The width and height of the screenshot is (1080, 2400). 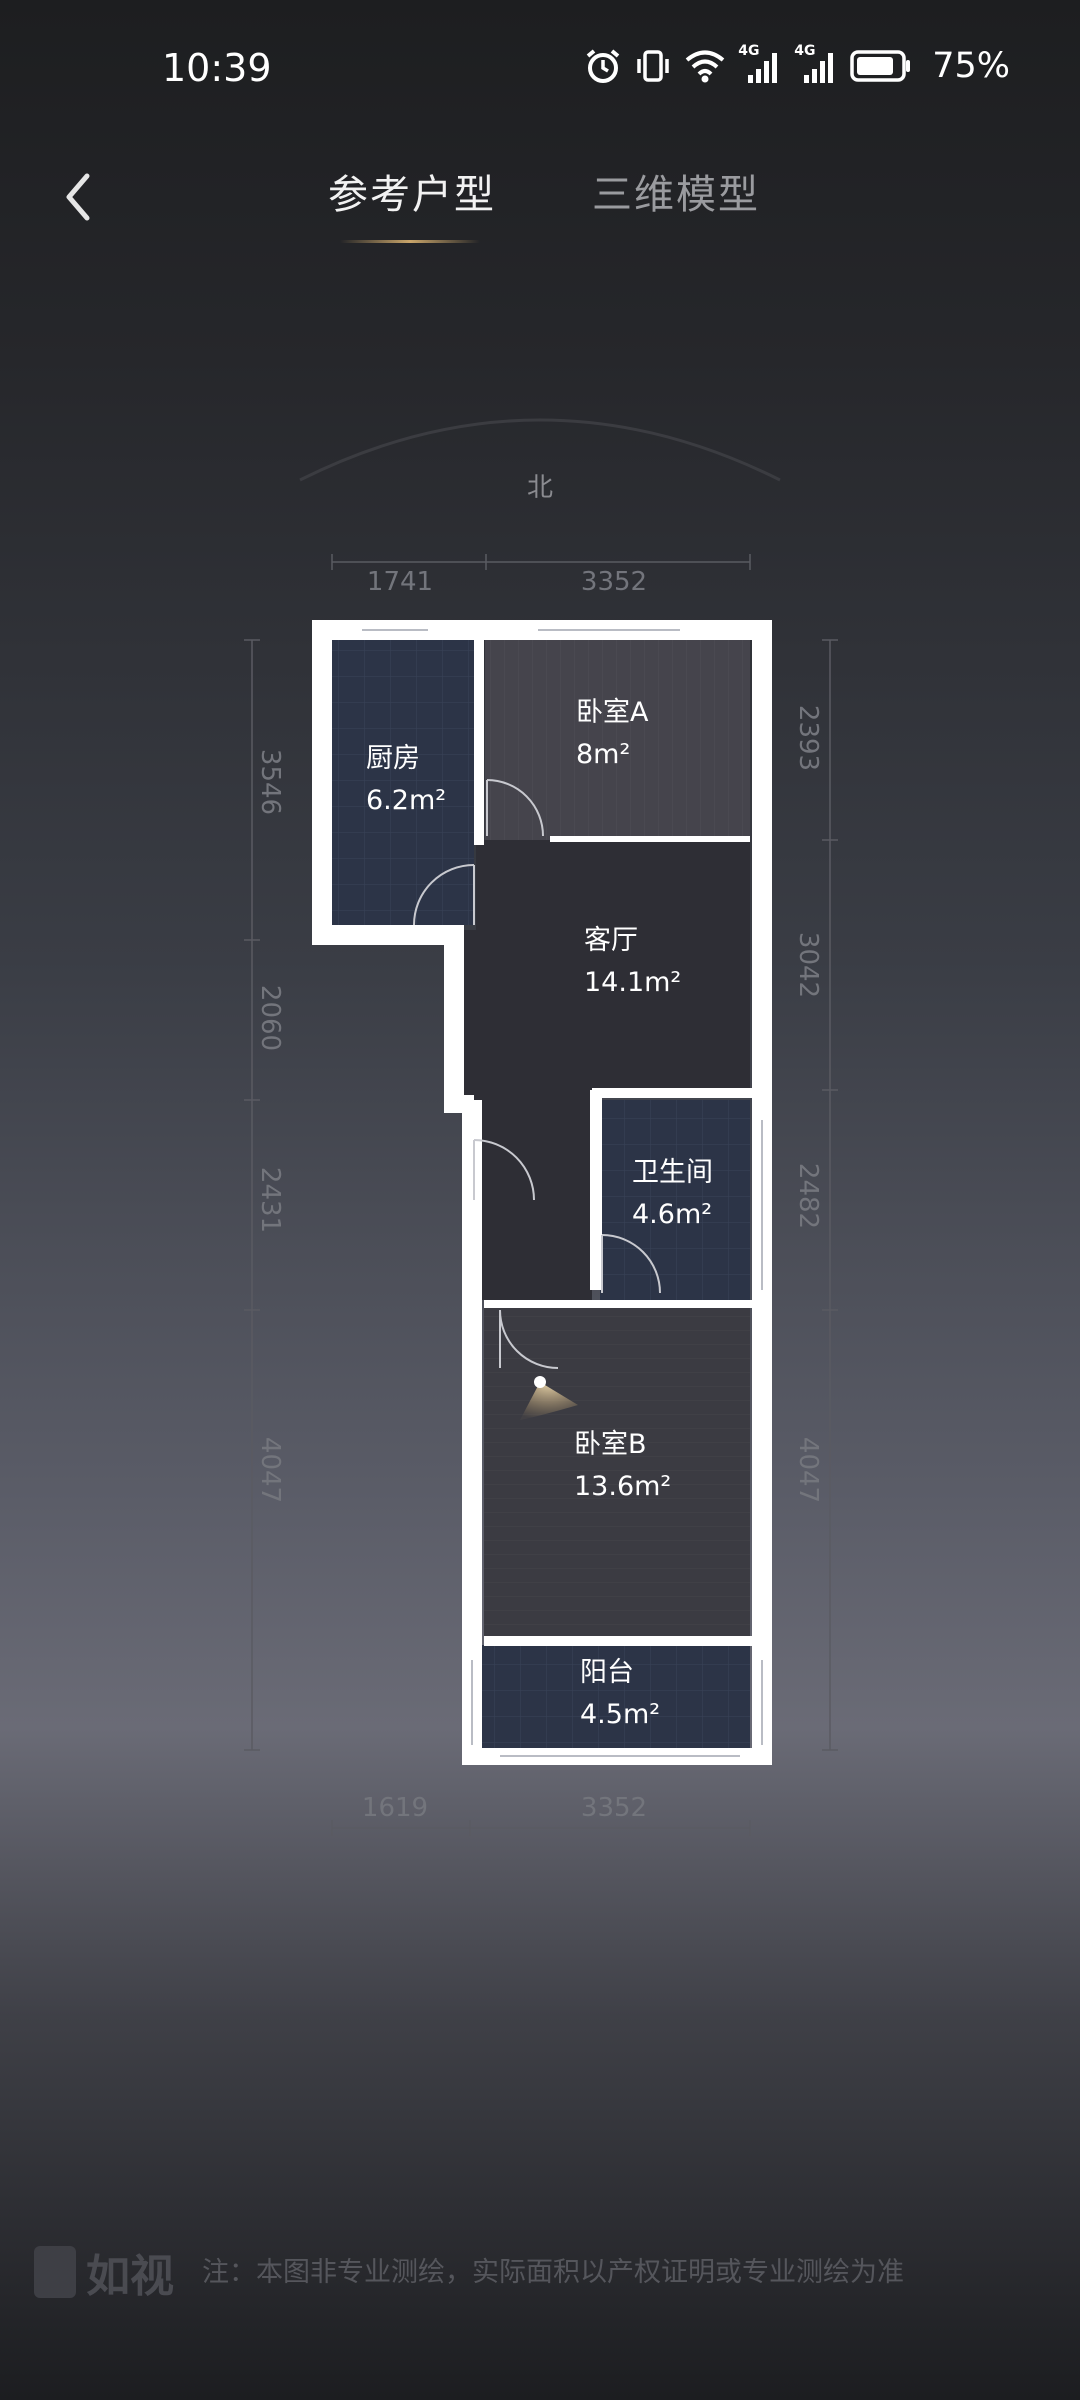 What do you see at coordinates (612, 734) in the screenshot?
I see `room-bedroom-a: 卧室A 8m²` at bounding box center [612, 734].